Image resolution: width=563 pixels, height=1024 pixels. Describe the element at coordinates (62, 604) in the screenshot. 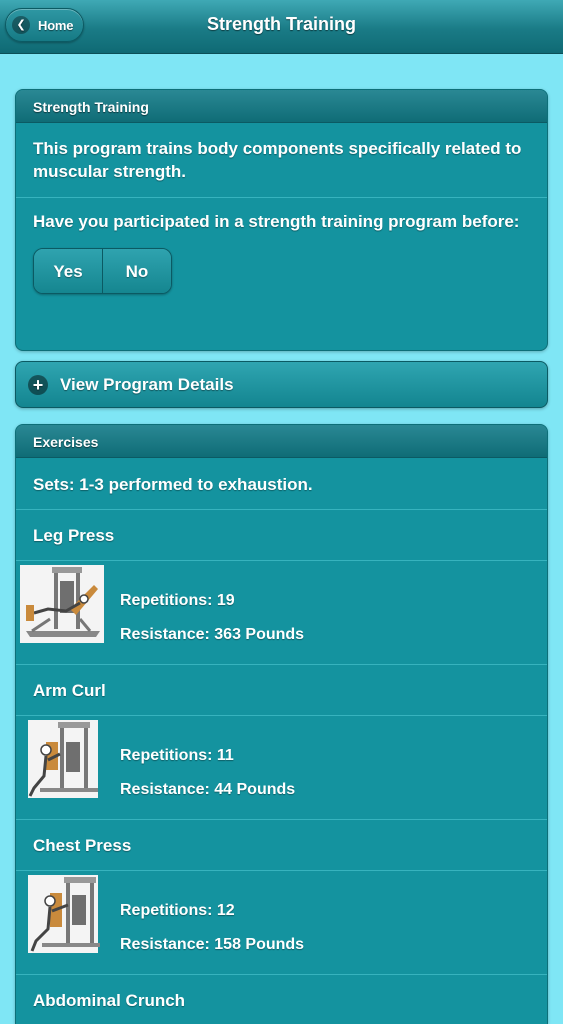

I see `leg-press-machine-icon` at that location.